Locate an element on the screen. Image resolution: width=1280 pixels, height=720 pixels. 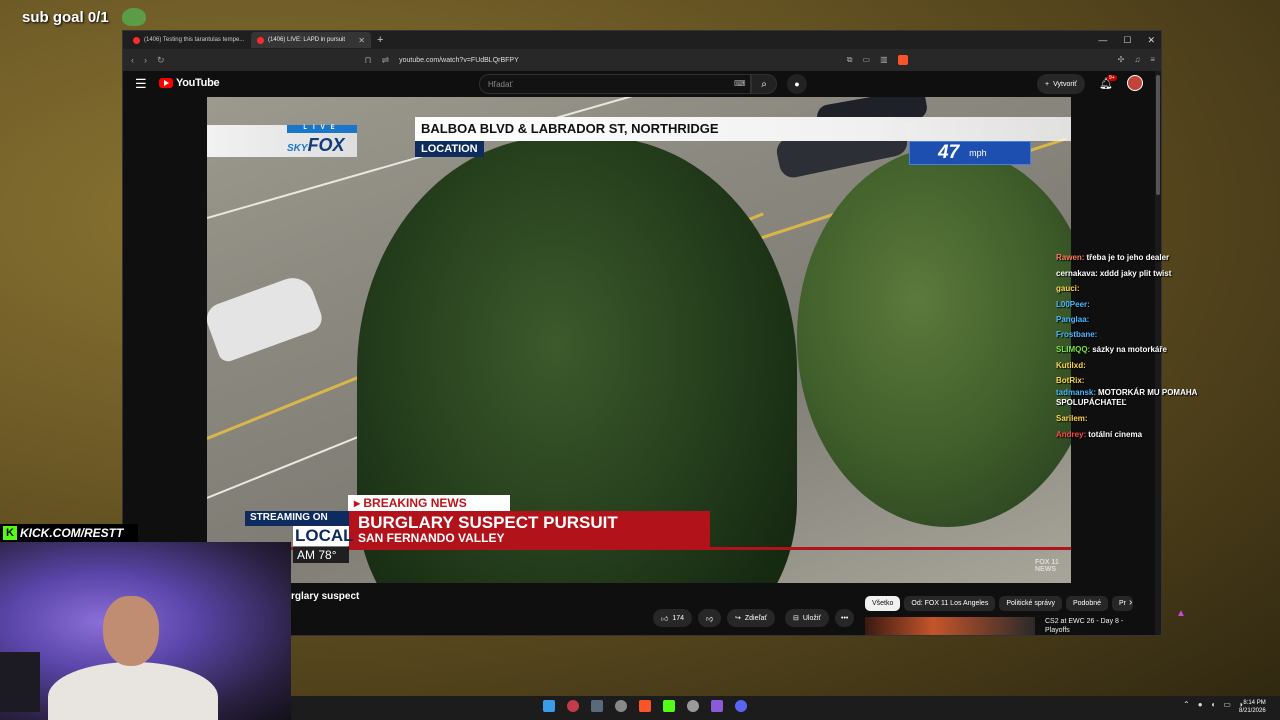
create-button: + Vytvoriť is located at coordinates (1061, 84).